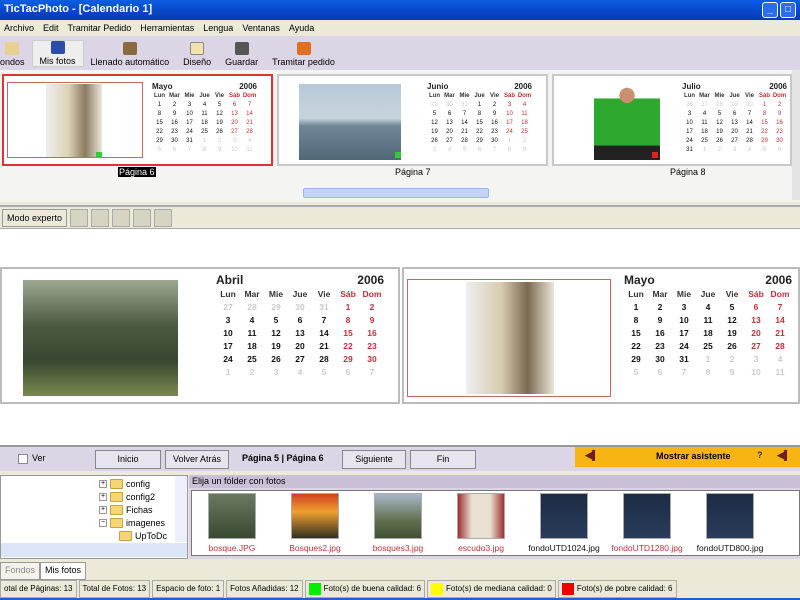 Image resolution: width=800 pixels, height=600 pixels. What do you see at coordinates (130, 62) in the screenshot?
I see `llenado-label: Llenado automático` at bounding box center [130, 62].